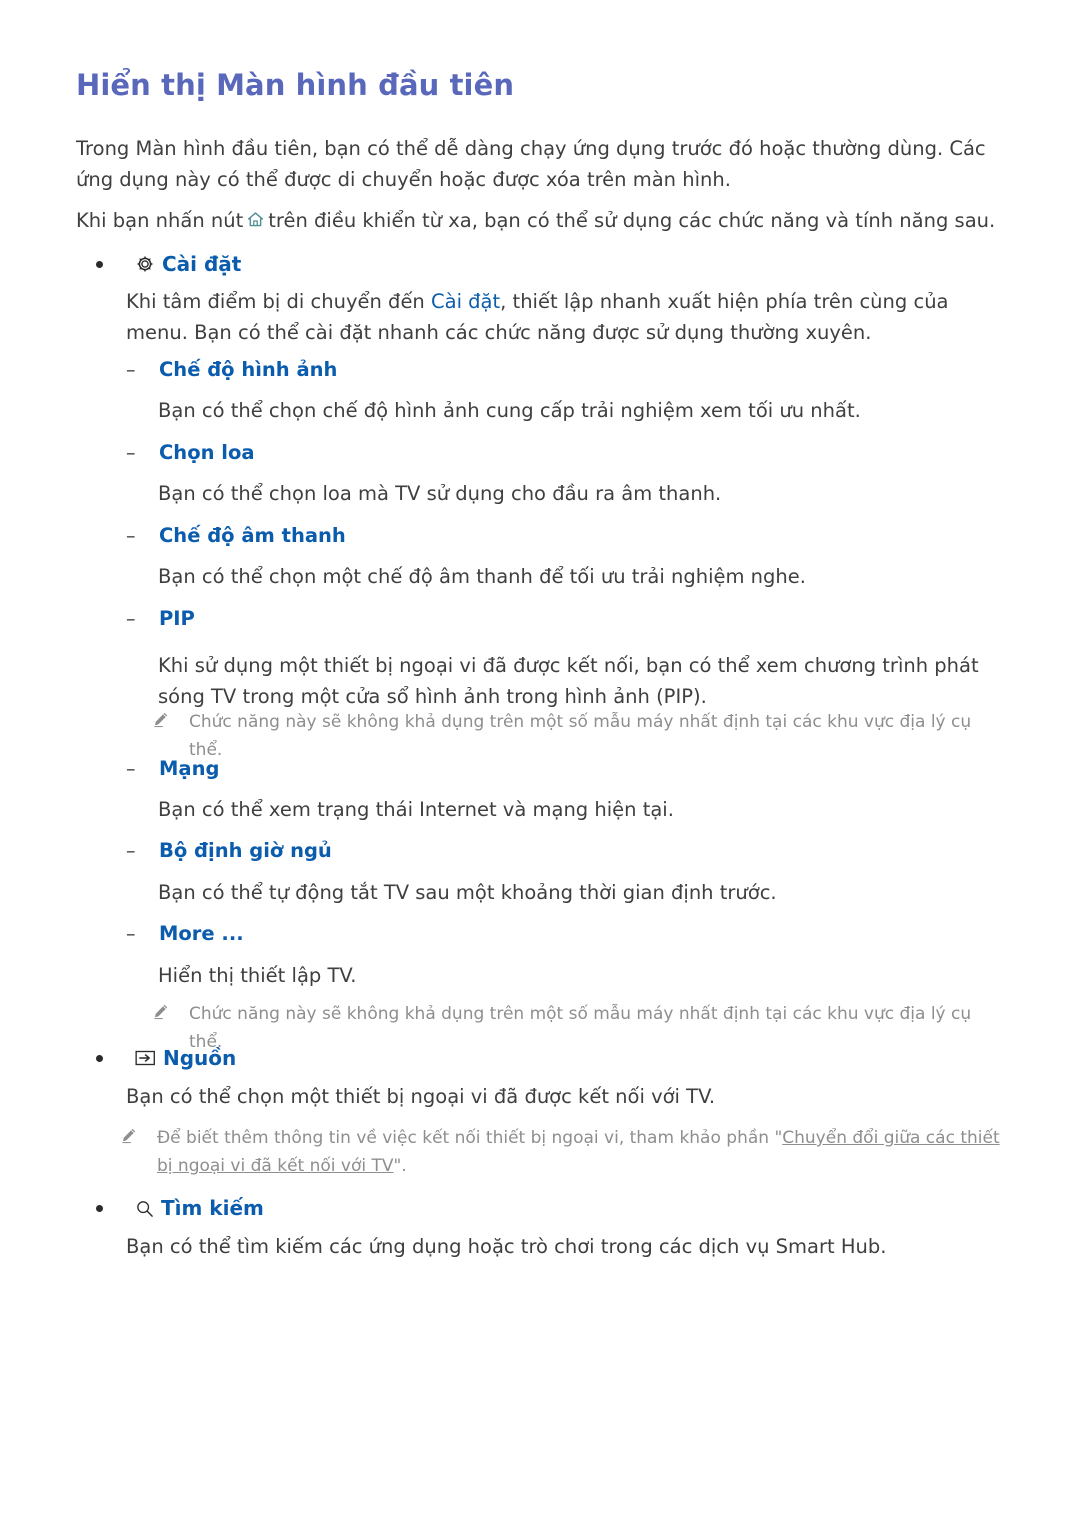 The image size is (1080, 1527). I want to click on bullet-item-nguon: Nguồn, so click(166, 1058).